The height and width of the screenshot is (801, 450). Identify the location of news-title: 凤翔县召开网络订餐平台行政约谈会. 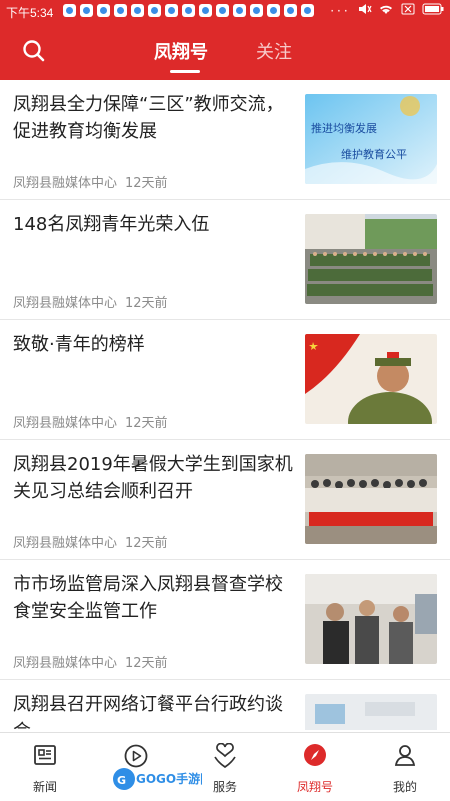
(148, 712).